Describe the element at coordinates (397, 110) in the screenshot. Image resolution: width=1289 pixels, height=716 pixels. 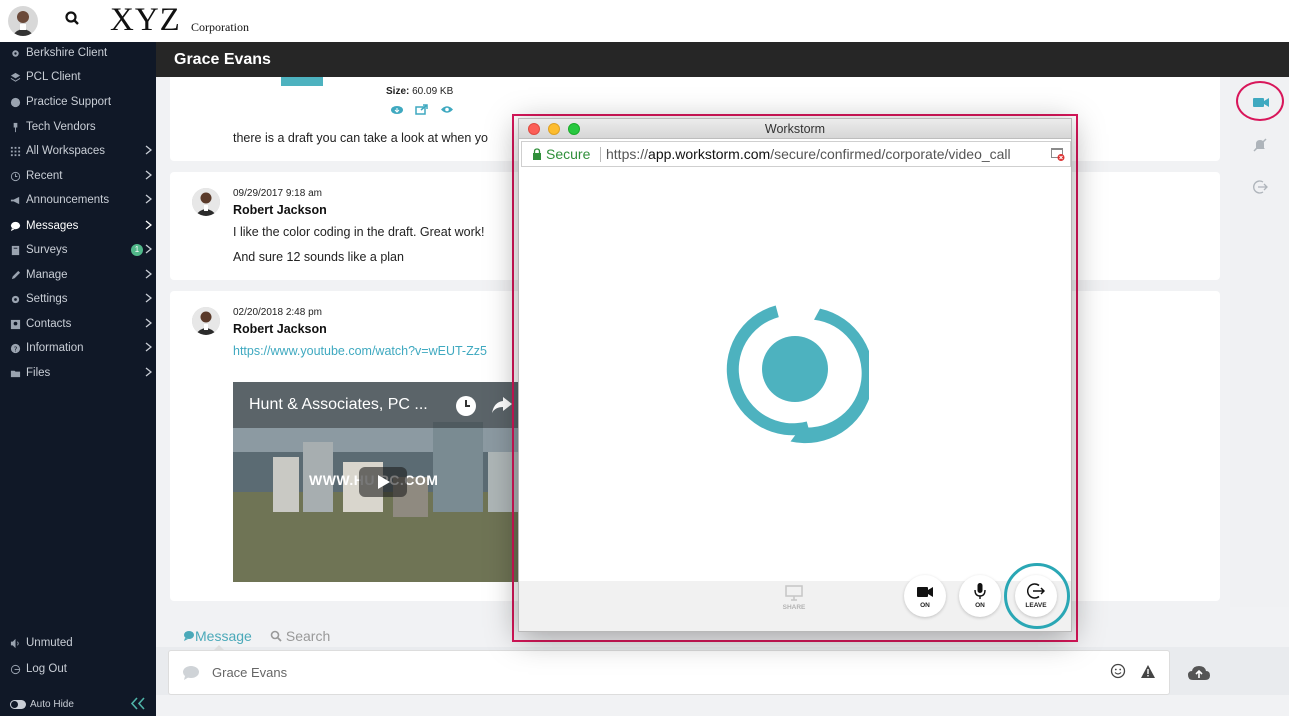
I see `download-icon` at that location.